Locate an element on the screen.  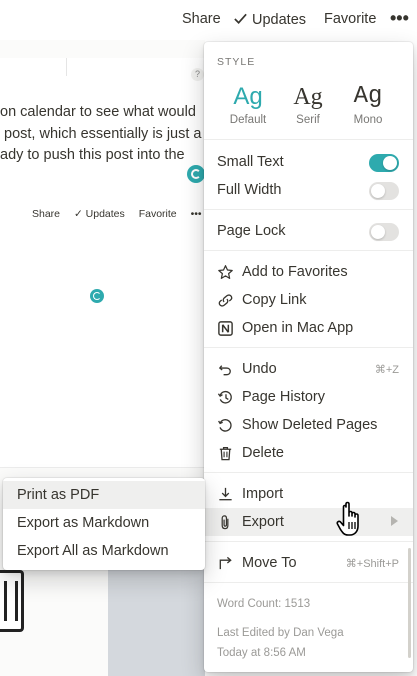
background-text-line: on calendar to see what would is located at coordinates (98, 112).